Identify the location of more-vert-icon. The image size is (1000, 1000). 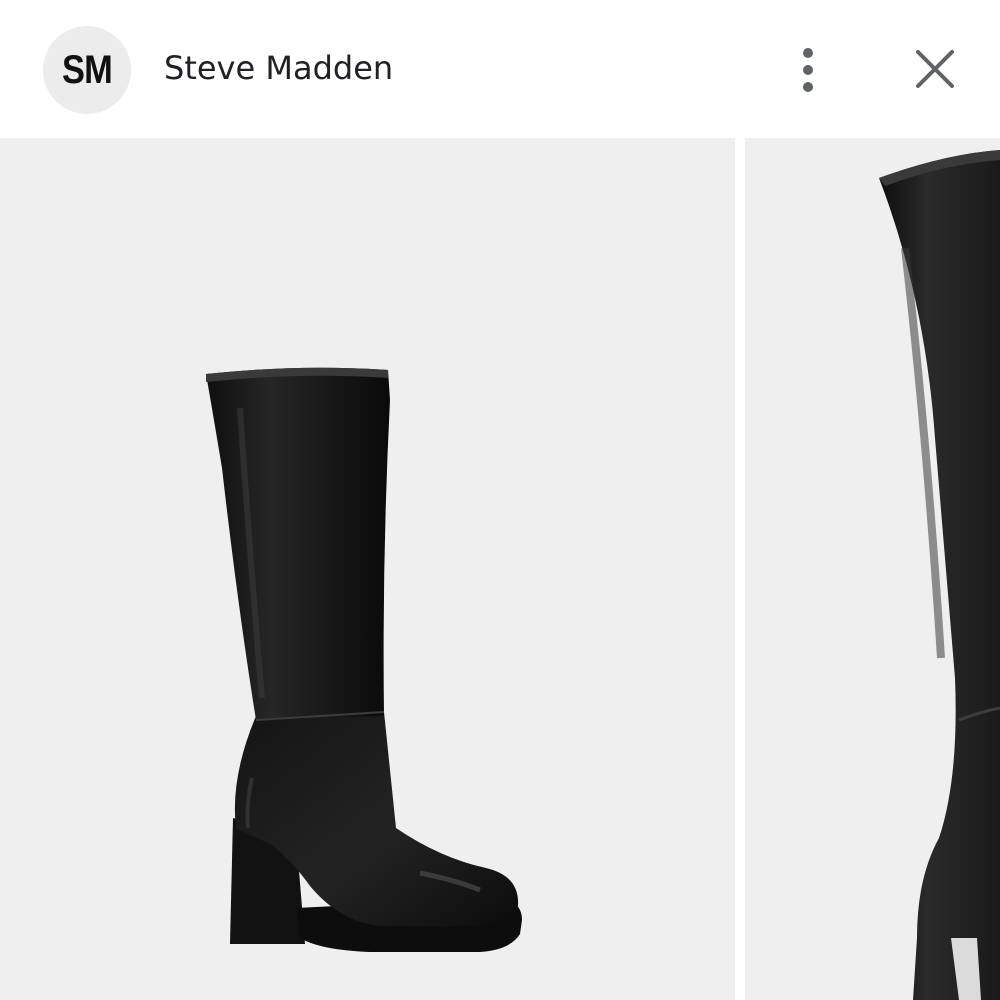
(808, 53).